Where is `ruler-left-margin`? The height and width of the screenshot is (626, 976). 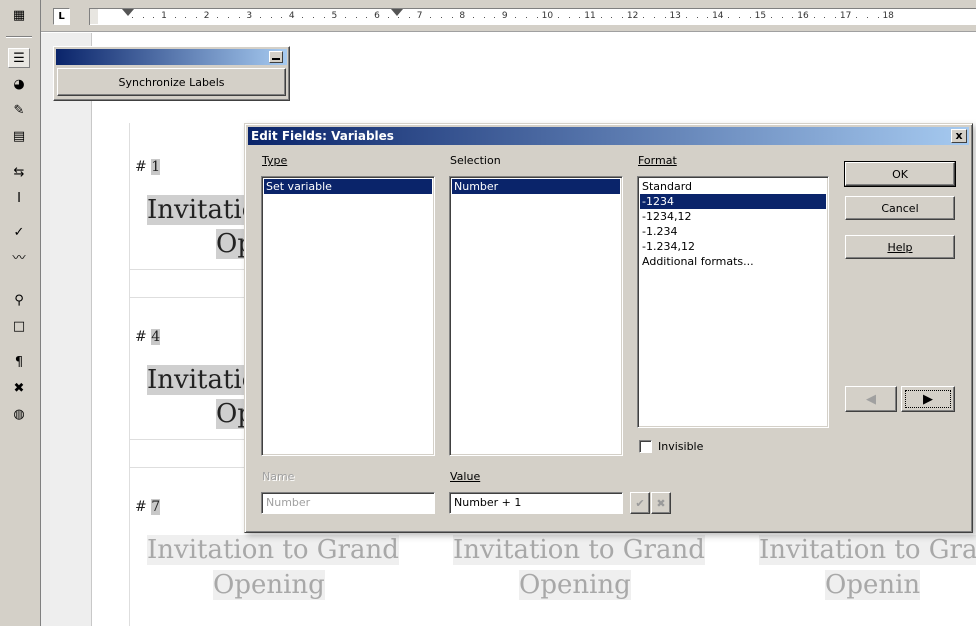
ruler-left-margin is located at coordinates (94, 16).